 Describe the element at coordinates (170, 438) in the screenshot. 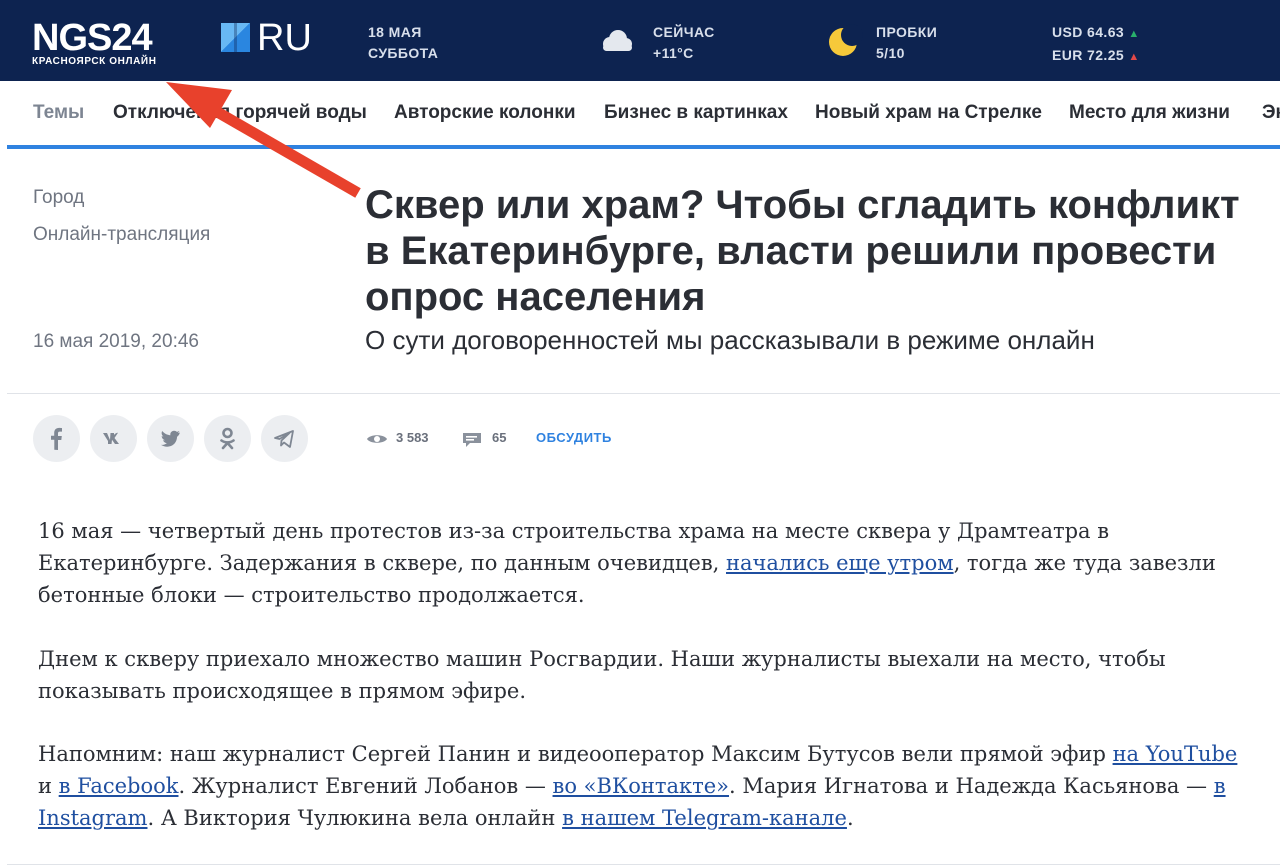

I see `twitter-icon` at that location.